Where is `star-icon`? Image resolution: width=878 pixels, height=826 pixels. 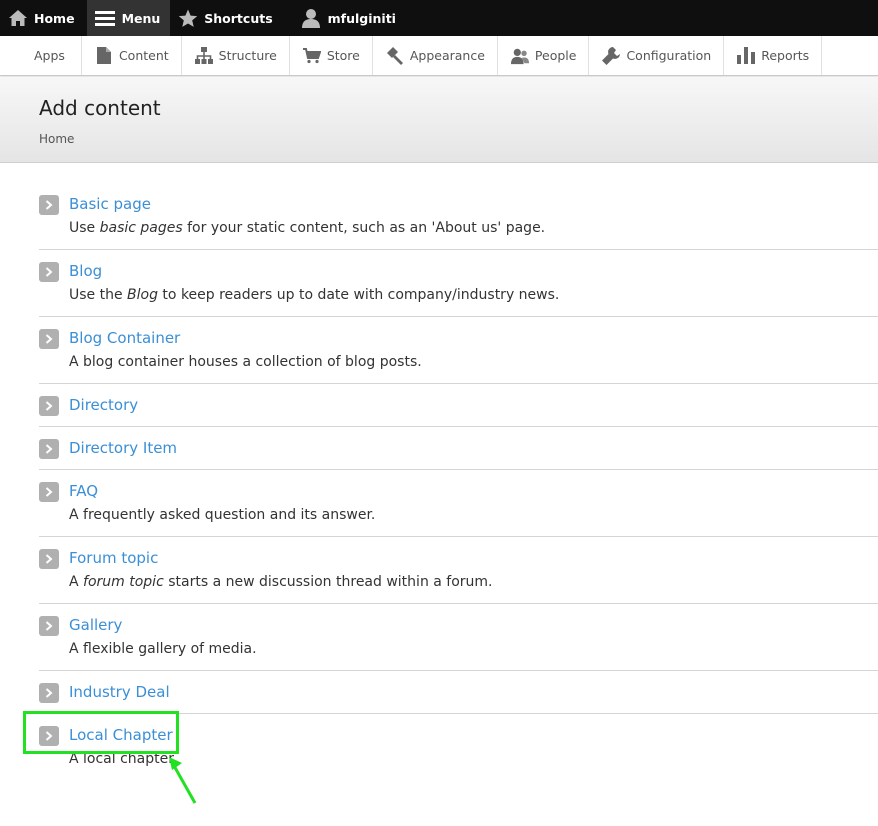
star-icon is located at coordinates (187, 18).